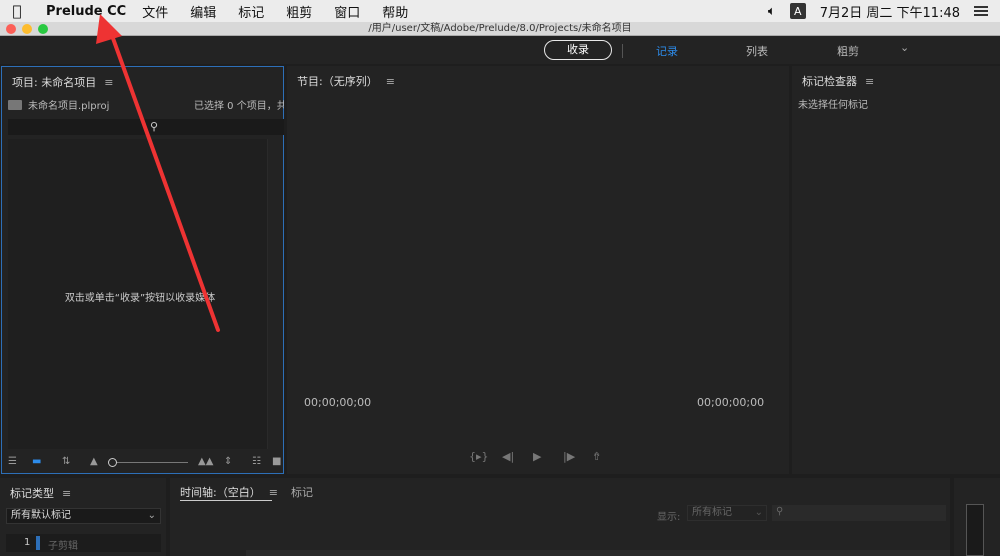  What do you see at coordinates (276, 461) in the screenshot?
I see `new-folder-icon: ■` at bounding box center [276, 461].